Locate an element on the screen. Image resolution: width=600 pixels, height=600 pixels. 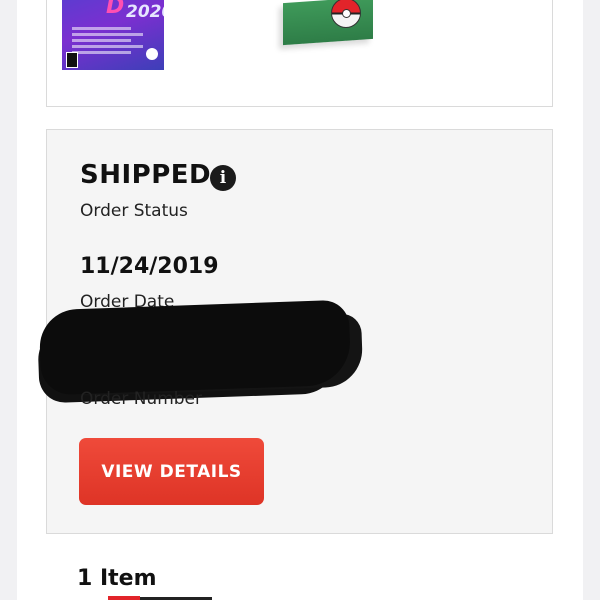
order-status-label: Order Status is located at coordinates (134, 211).